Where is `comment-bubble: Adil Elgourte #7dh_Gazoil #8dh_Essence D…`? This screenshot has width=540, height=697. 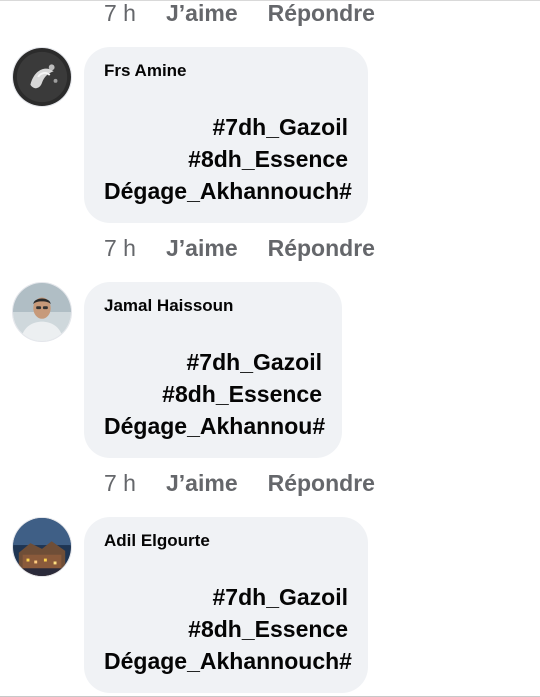 comment-bubble: Adil Elgourte #7dh_Gazoil #8dh_Essence D… is located at coordinates (226, 605).